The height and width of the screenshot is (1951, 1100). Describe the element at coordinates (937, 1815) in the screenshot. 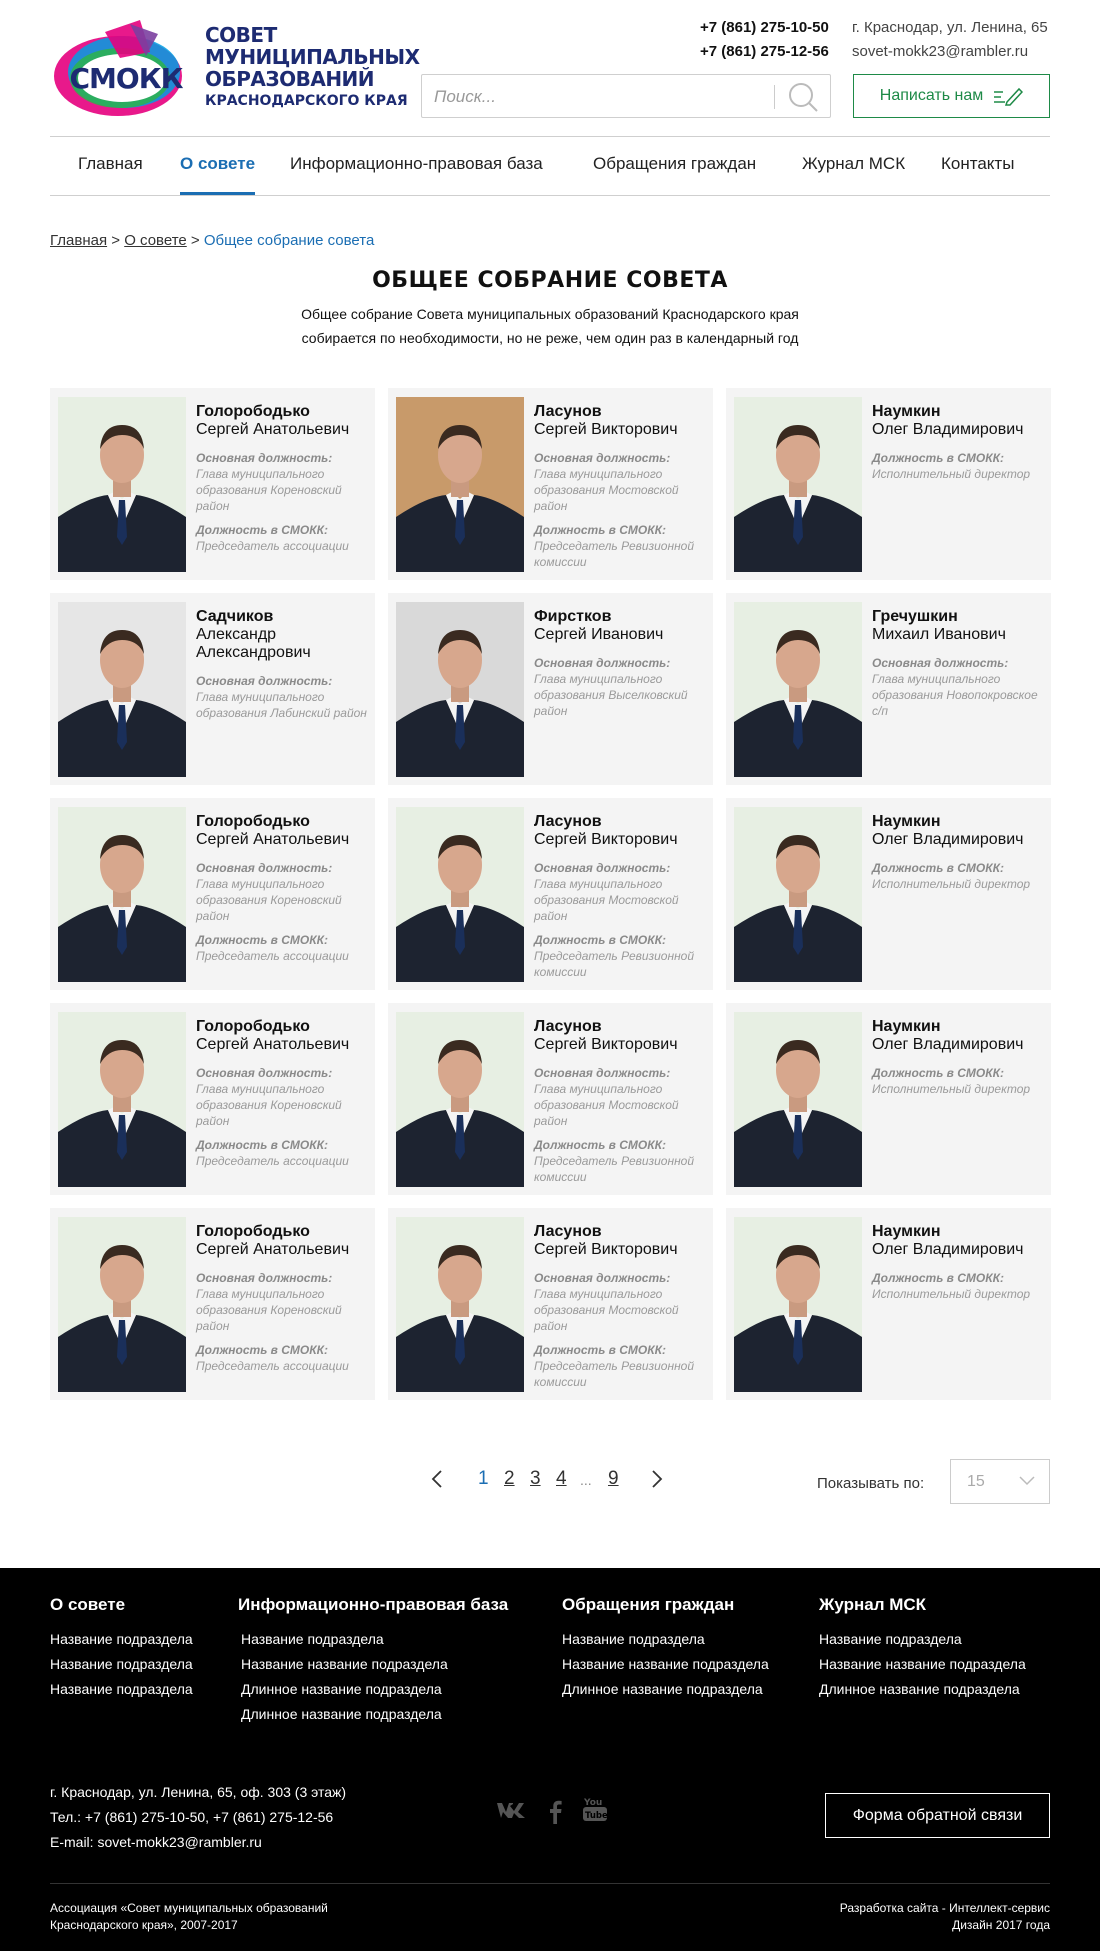

I see `feedback-form-button: Форма обратной связи` at that location.